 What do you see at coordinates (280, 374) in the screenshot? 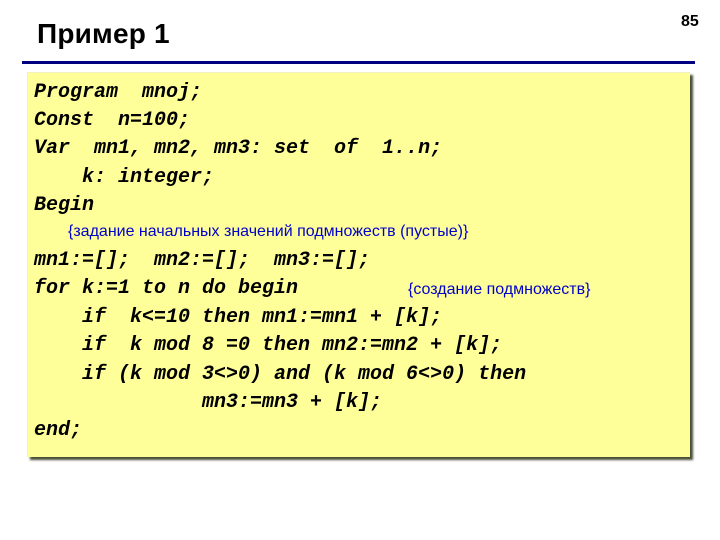
I see `code-line: if (k mod 3<>0) and (k mod 6<>0) then` at bounding box center [280, 374].